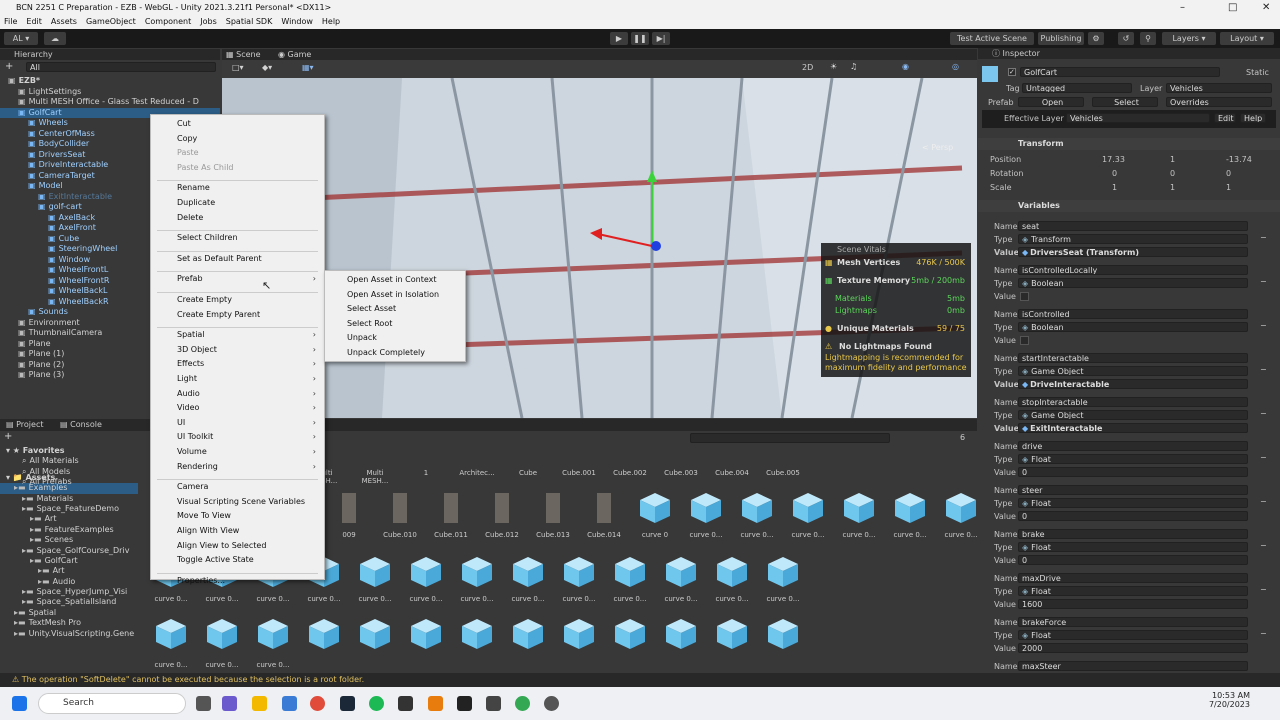  I want to click on variable-value-field: 2000, so click(1133, 648).